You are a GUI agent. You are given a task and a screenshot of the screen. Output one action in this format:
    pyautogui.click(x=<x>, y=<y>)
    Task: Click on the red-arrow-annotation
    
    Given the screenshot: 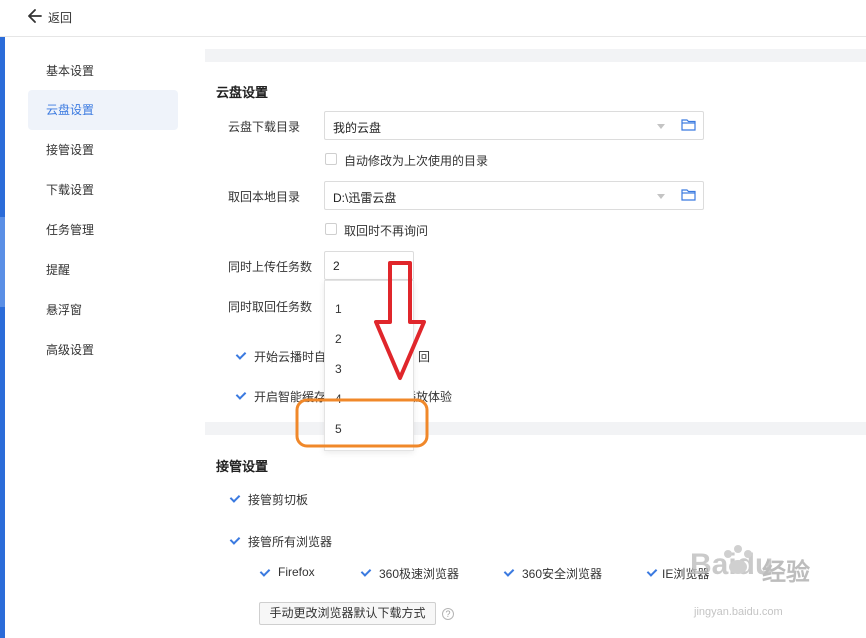 What is the action you would take?
    pyautogui.click(x=400, y=320)
    